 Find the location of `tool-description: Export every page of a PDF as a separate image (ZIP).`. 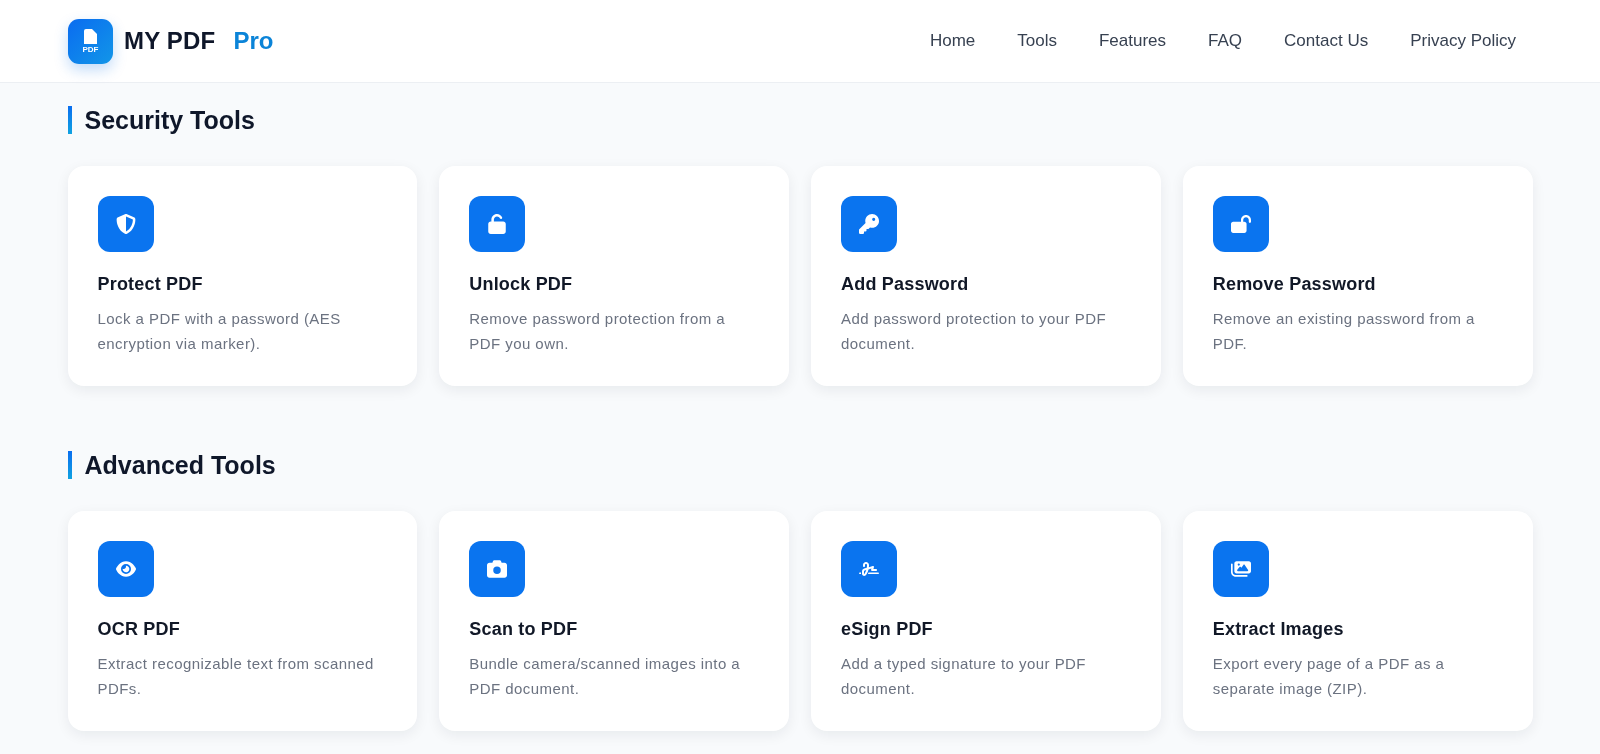

tool-description: Export every page of a PDF as a separate image (ZIP). is located at coordinates (1329, 676).